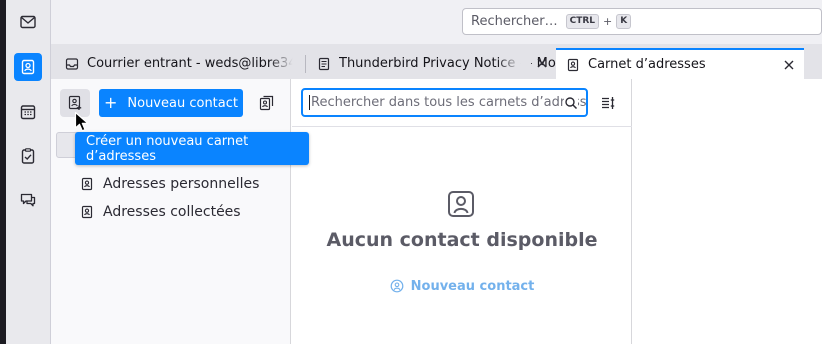 This screenshot has height=344, width=822. I want to click on mouse-cursor-icon, so click(81, 121).